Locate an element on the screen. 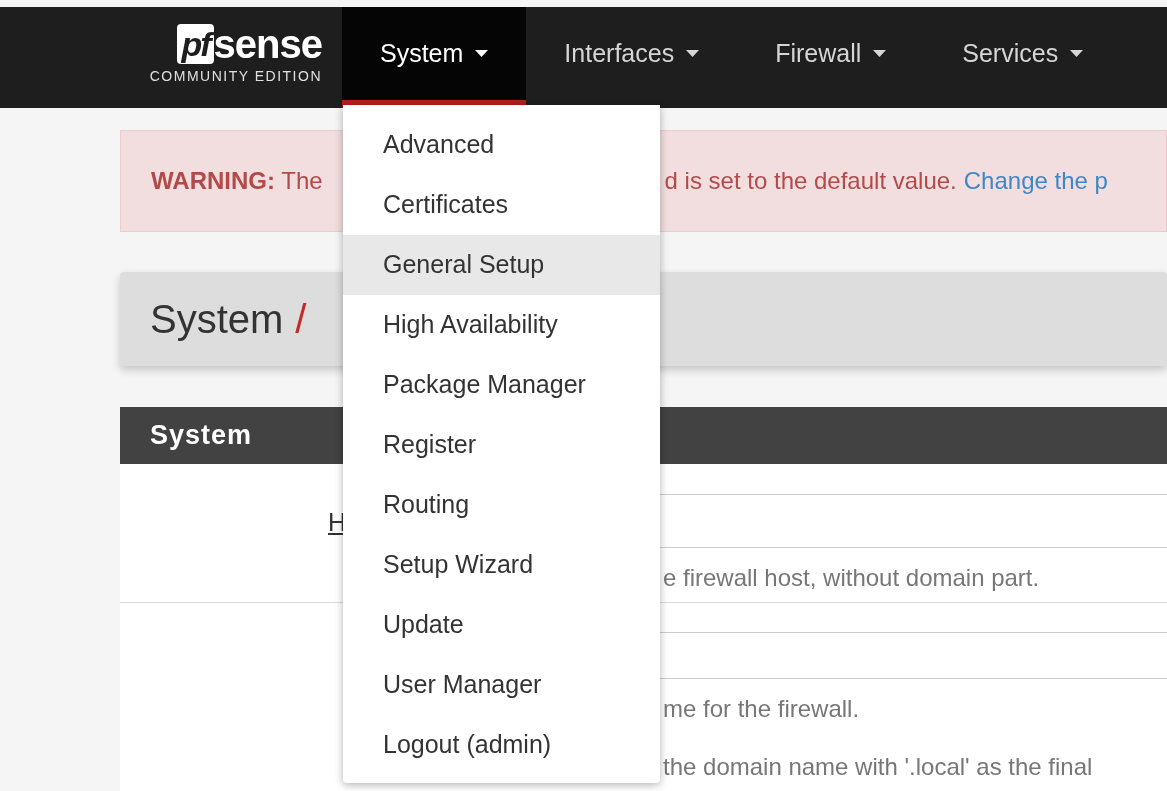 This screenshot has height=791, width=1167. nav-menu-item: Firewall is located at coordinates (831, 57).